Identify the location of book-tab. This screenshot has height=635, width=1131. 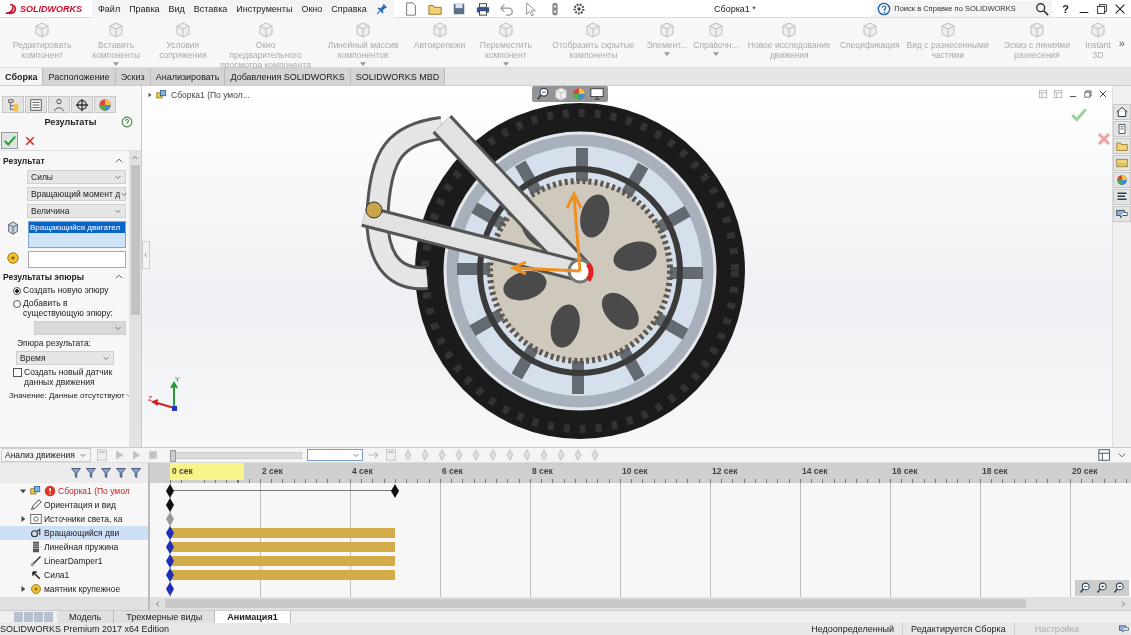
(1122, 129).